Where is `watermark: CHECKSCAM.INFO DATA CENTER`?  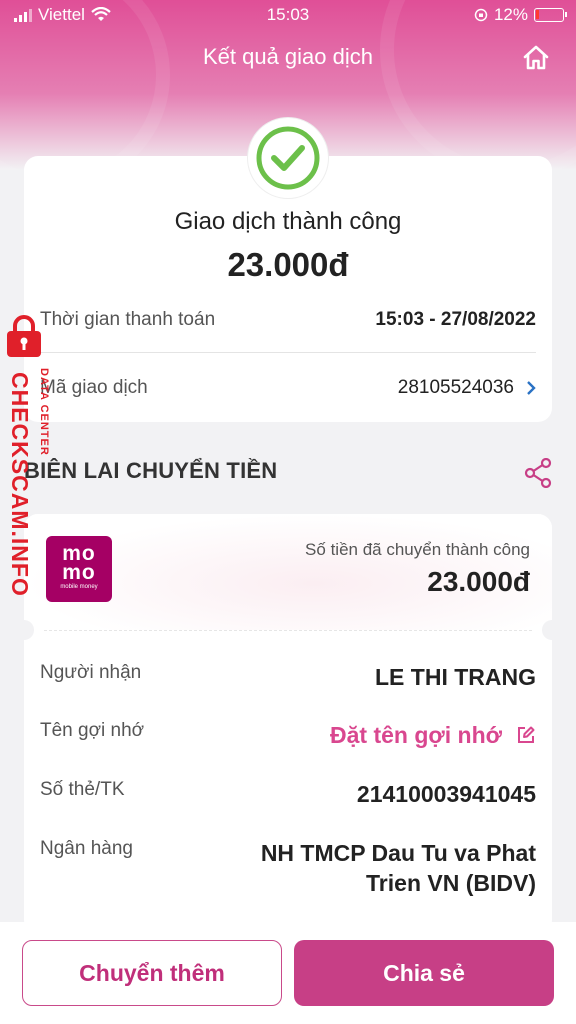 watermark: CHECKSCAM.INFO DATA CENTER is located at coordinates (32, 453).